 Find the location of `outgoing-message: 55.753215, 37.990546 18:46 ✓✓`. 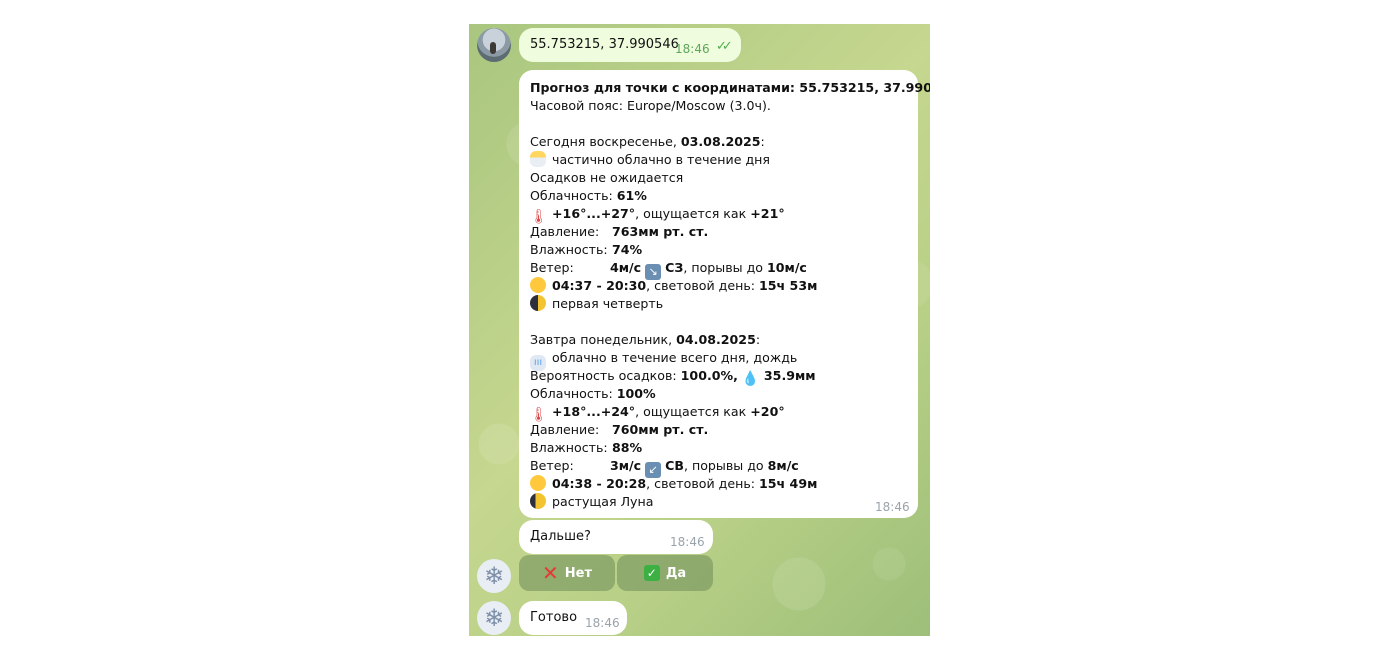

outgoing-message: 55.753215, 37.990546 18:46 ✓✓ is located at coordinates (630, 45).